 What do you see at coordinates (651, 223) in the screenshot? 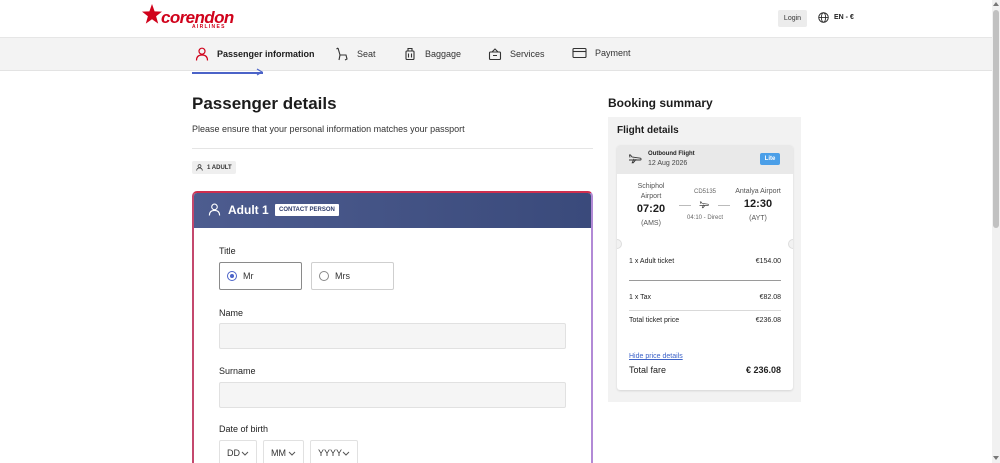
I see `origin-code: (AMS)` at bounding box center [651, 223].